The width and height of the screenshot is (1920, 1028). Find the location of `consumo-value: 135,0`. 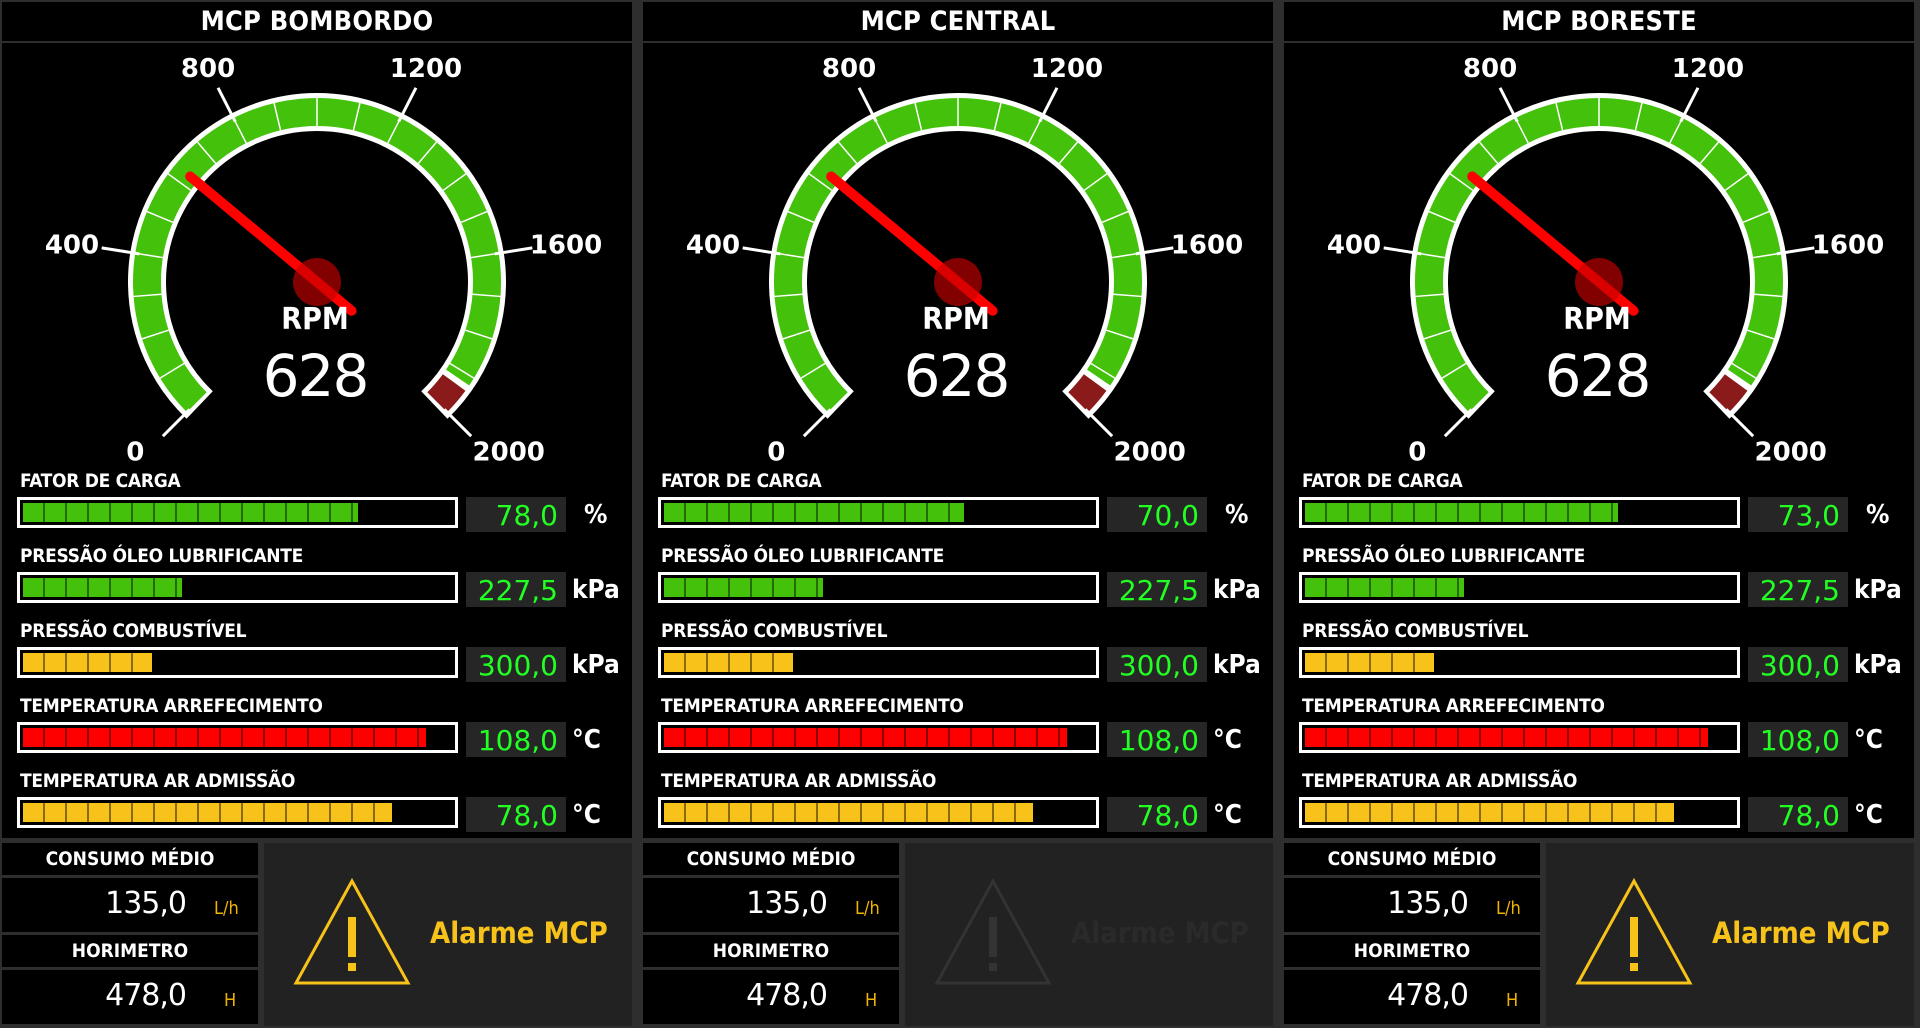

consumo-value: 135,0 is located at coordinates (787, 903).